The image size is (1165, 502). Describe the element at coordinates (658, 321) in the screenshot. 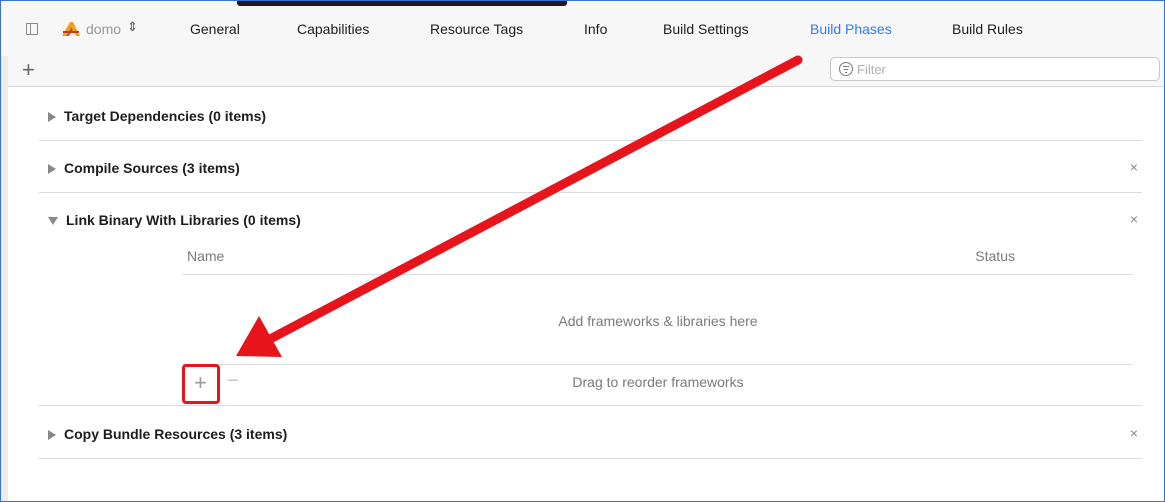

I see `libraries-empty-message: Add frameworks & libraries here` at that location.